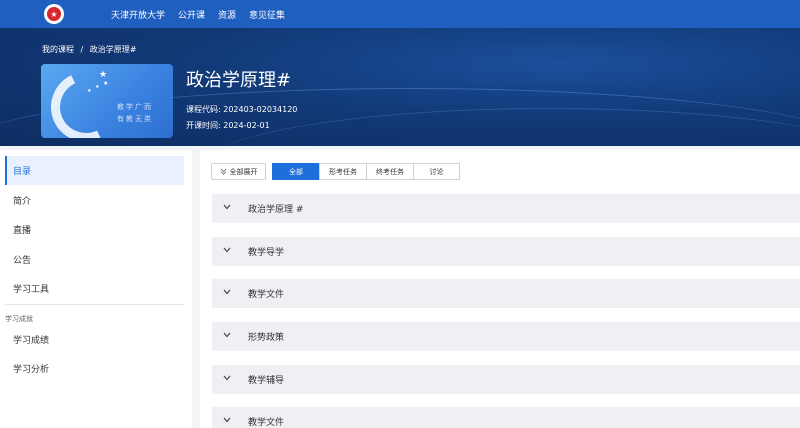  I want to click on sidebar-item-contents: 目录, so click(94, 170).